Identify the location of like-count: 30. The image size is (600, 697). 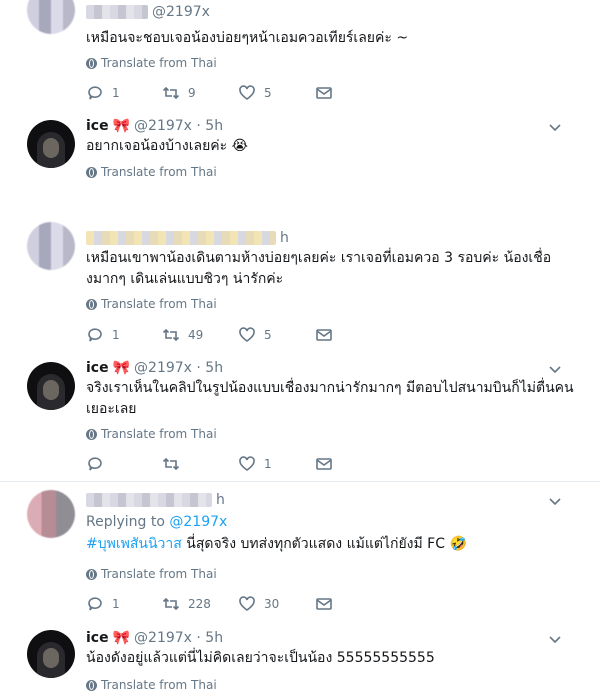
(272, 604).